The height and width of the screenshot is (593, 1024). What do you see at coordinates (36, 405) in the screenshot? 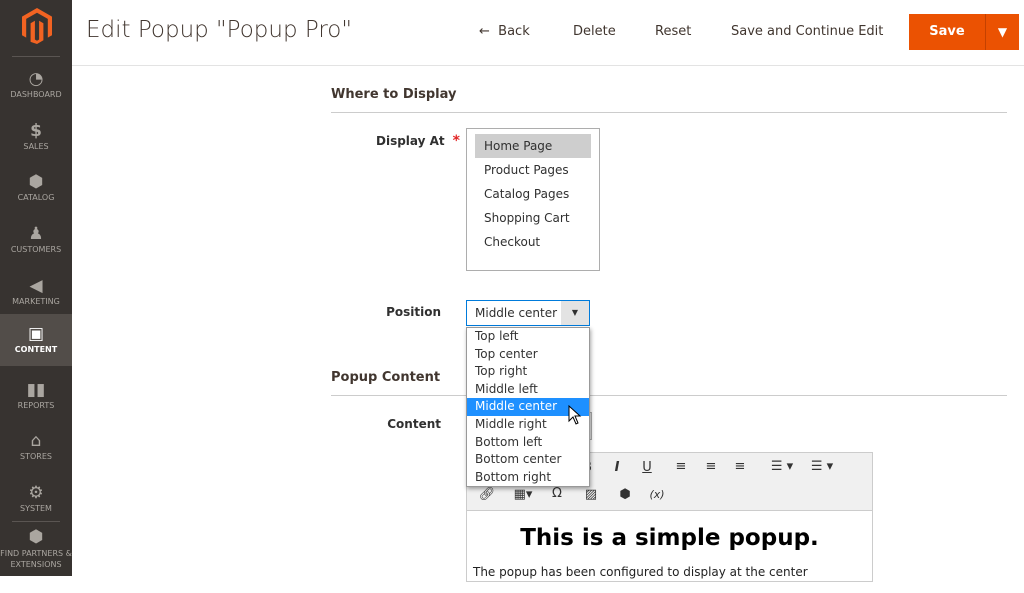
I see `label: REPORTS` at bounding box center [36, 405].